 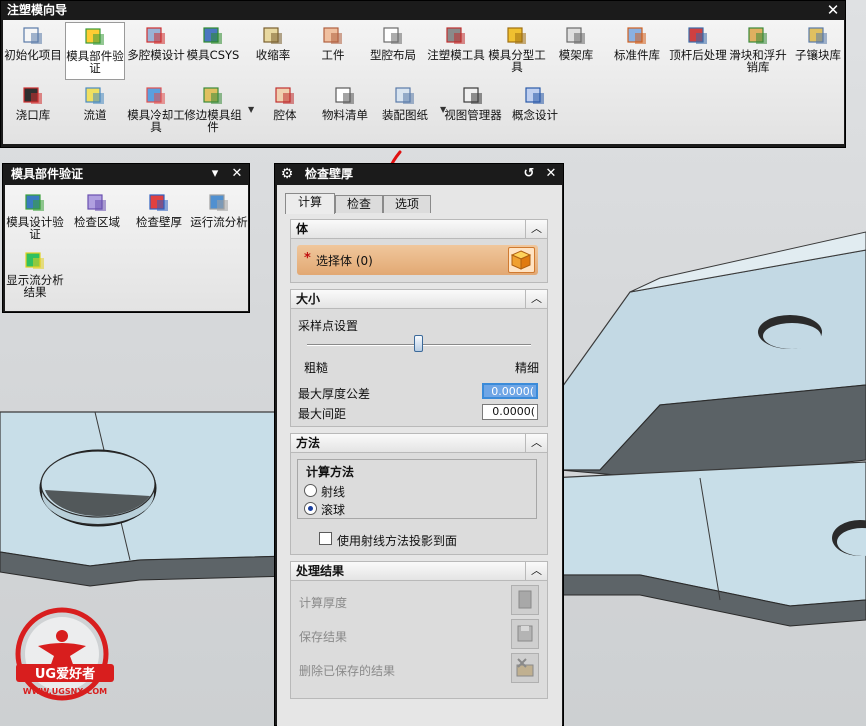 I want to click on toolbar-button-label: 装配图纸, so click(x=405, y=115).